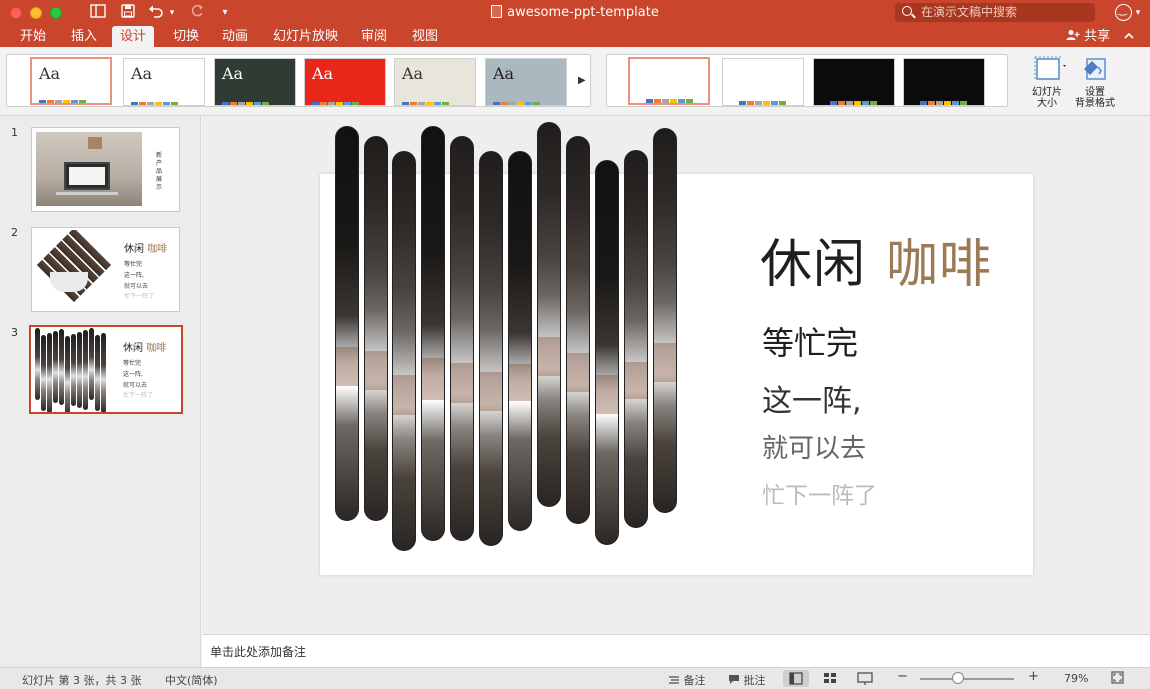 This screenshot has height=689, width=1150. What do you see at coordinates (694, 680) in the screenshot?
I see `notes-toggle-label: 备注` at bounding box center [694, 680].